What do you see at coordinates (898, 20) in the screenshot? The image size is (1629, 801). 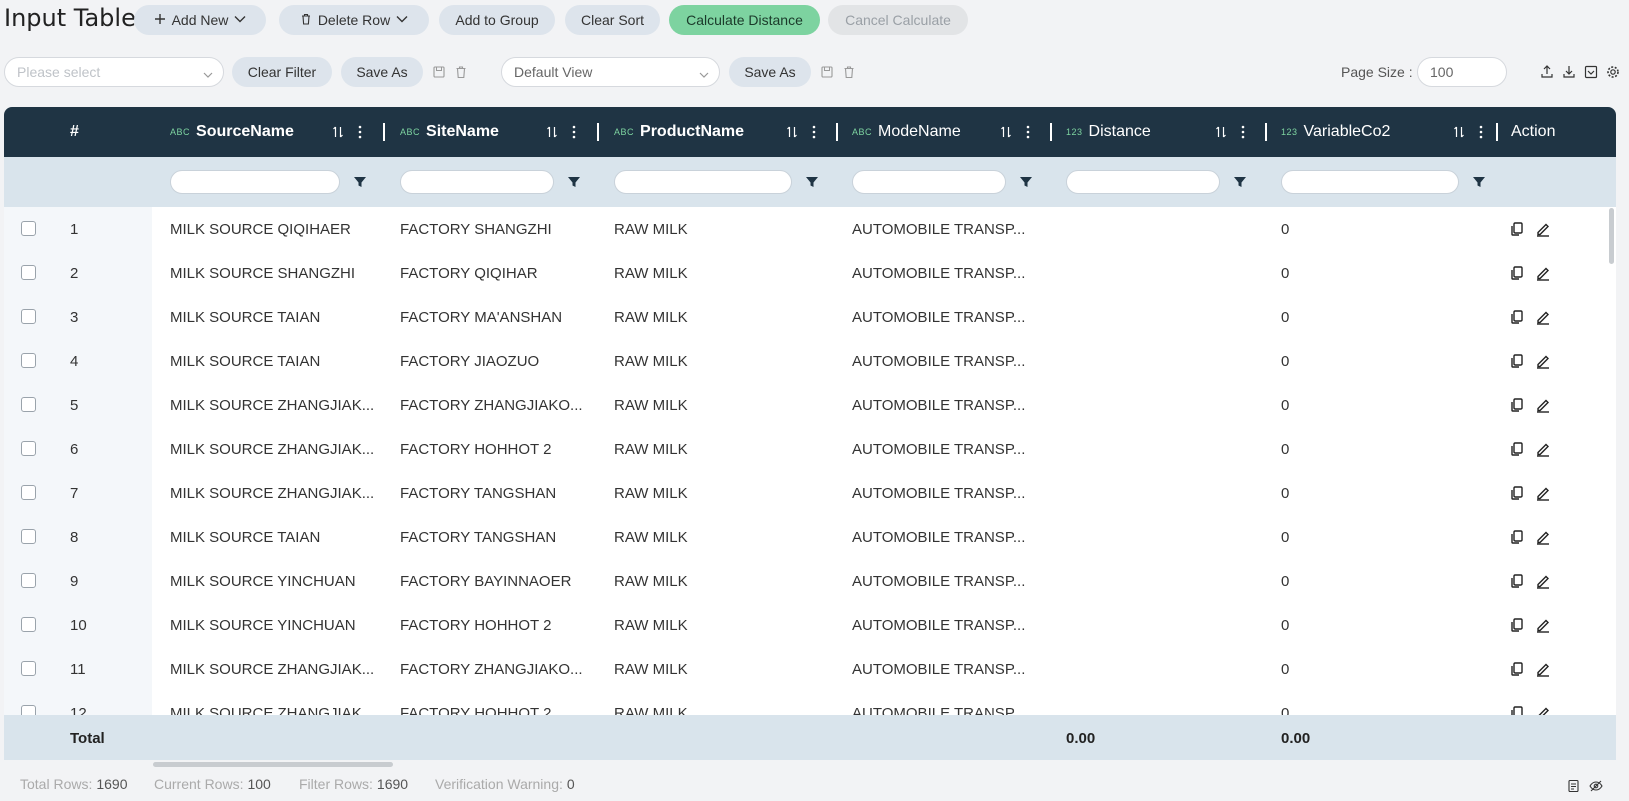 I see `cancel-calculate-button: Cancel Calculate` at bounding box center [898, 20].